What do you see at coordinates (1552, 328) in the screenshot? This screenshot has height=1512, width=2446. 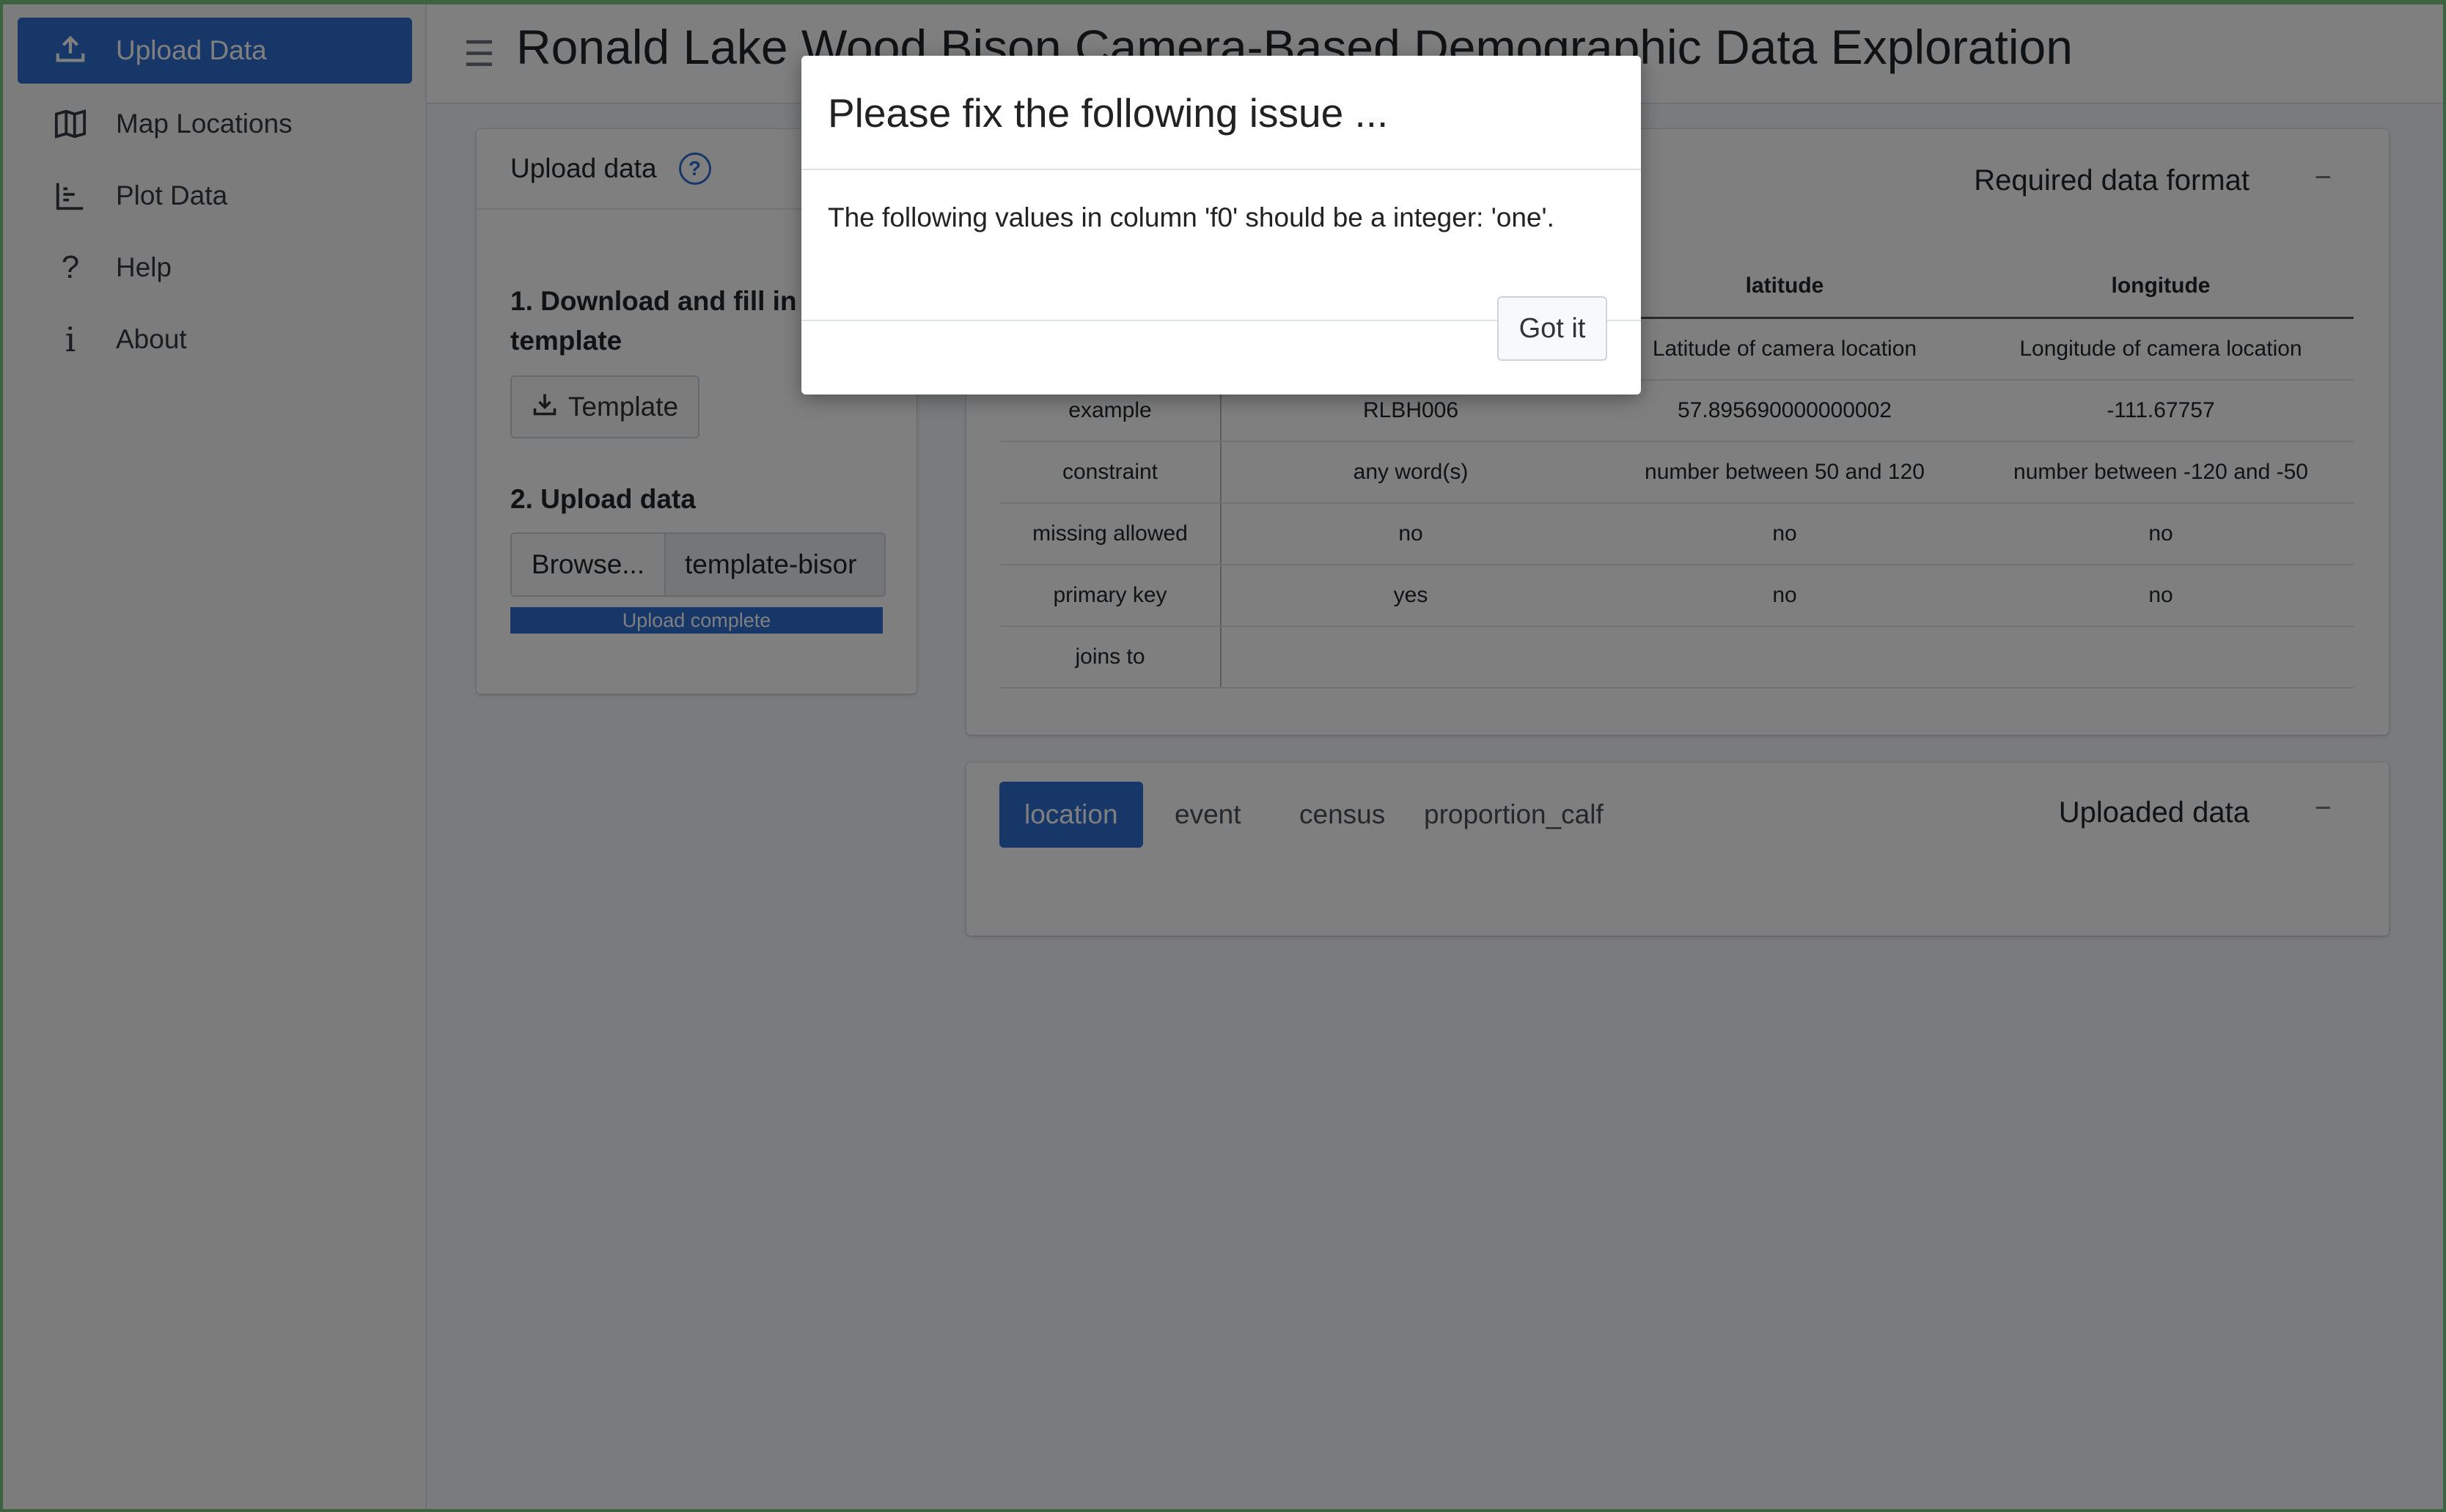 I see `got-it-button: Got it` at bounding box center [1552, 328].